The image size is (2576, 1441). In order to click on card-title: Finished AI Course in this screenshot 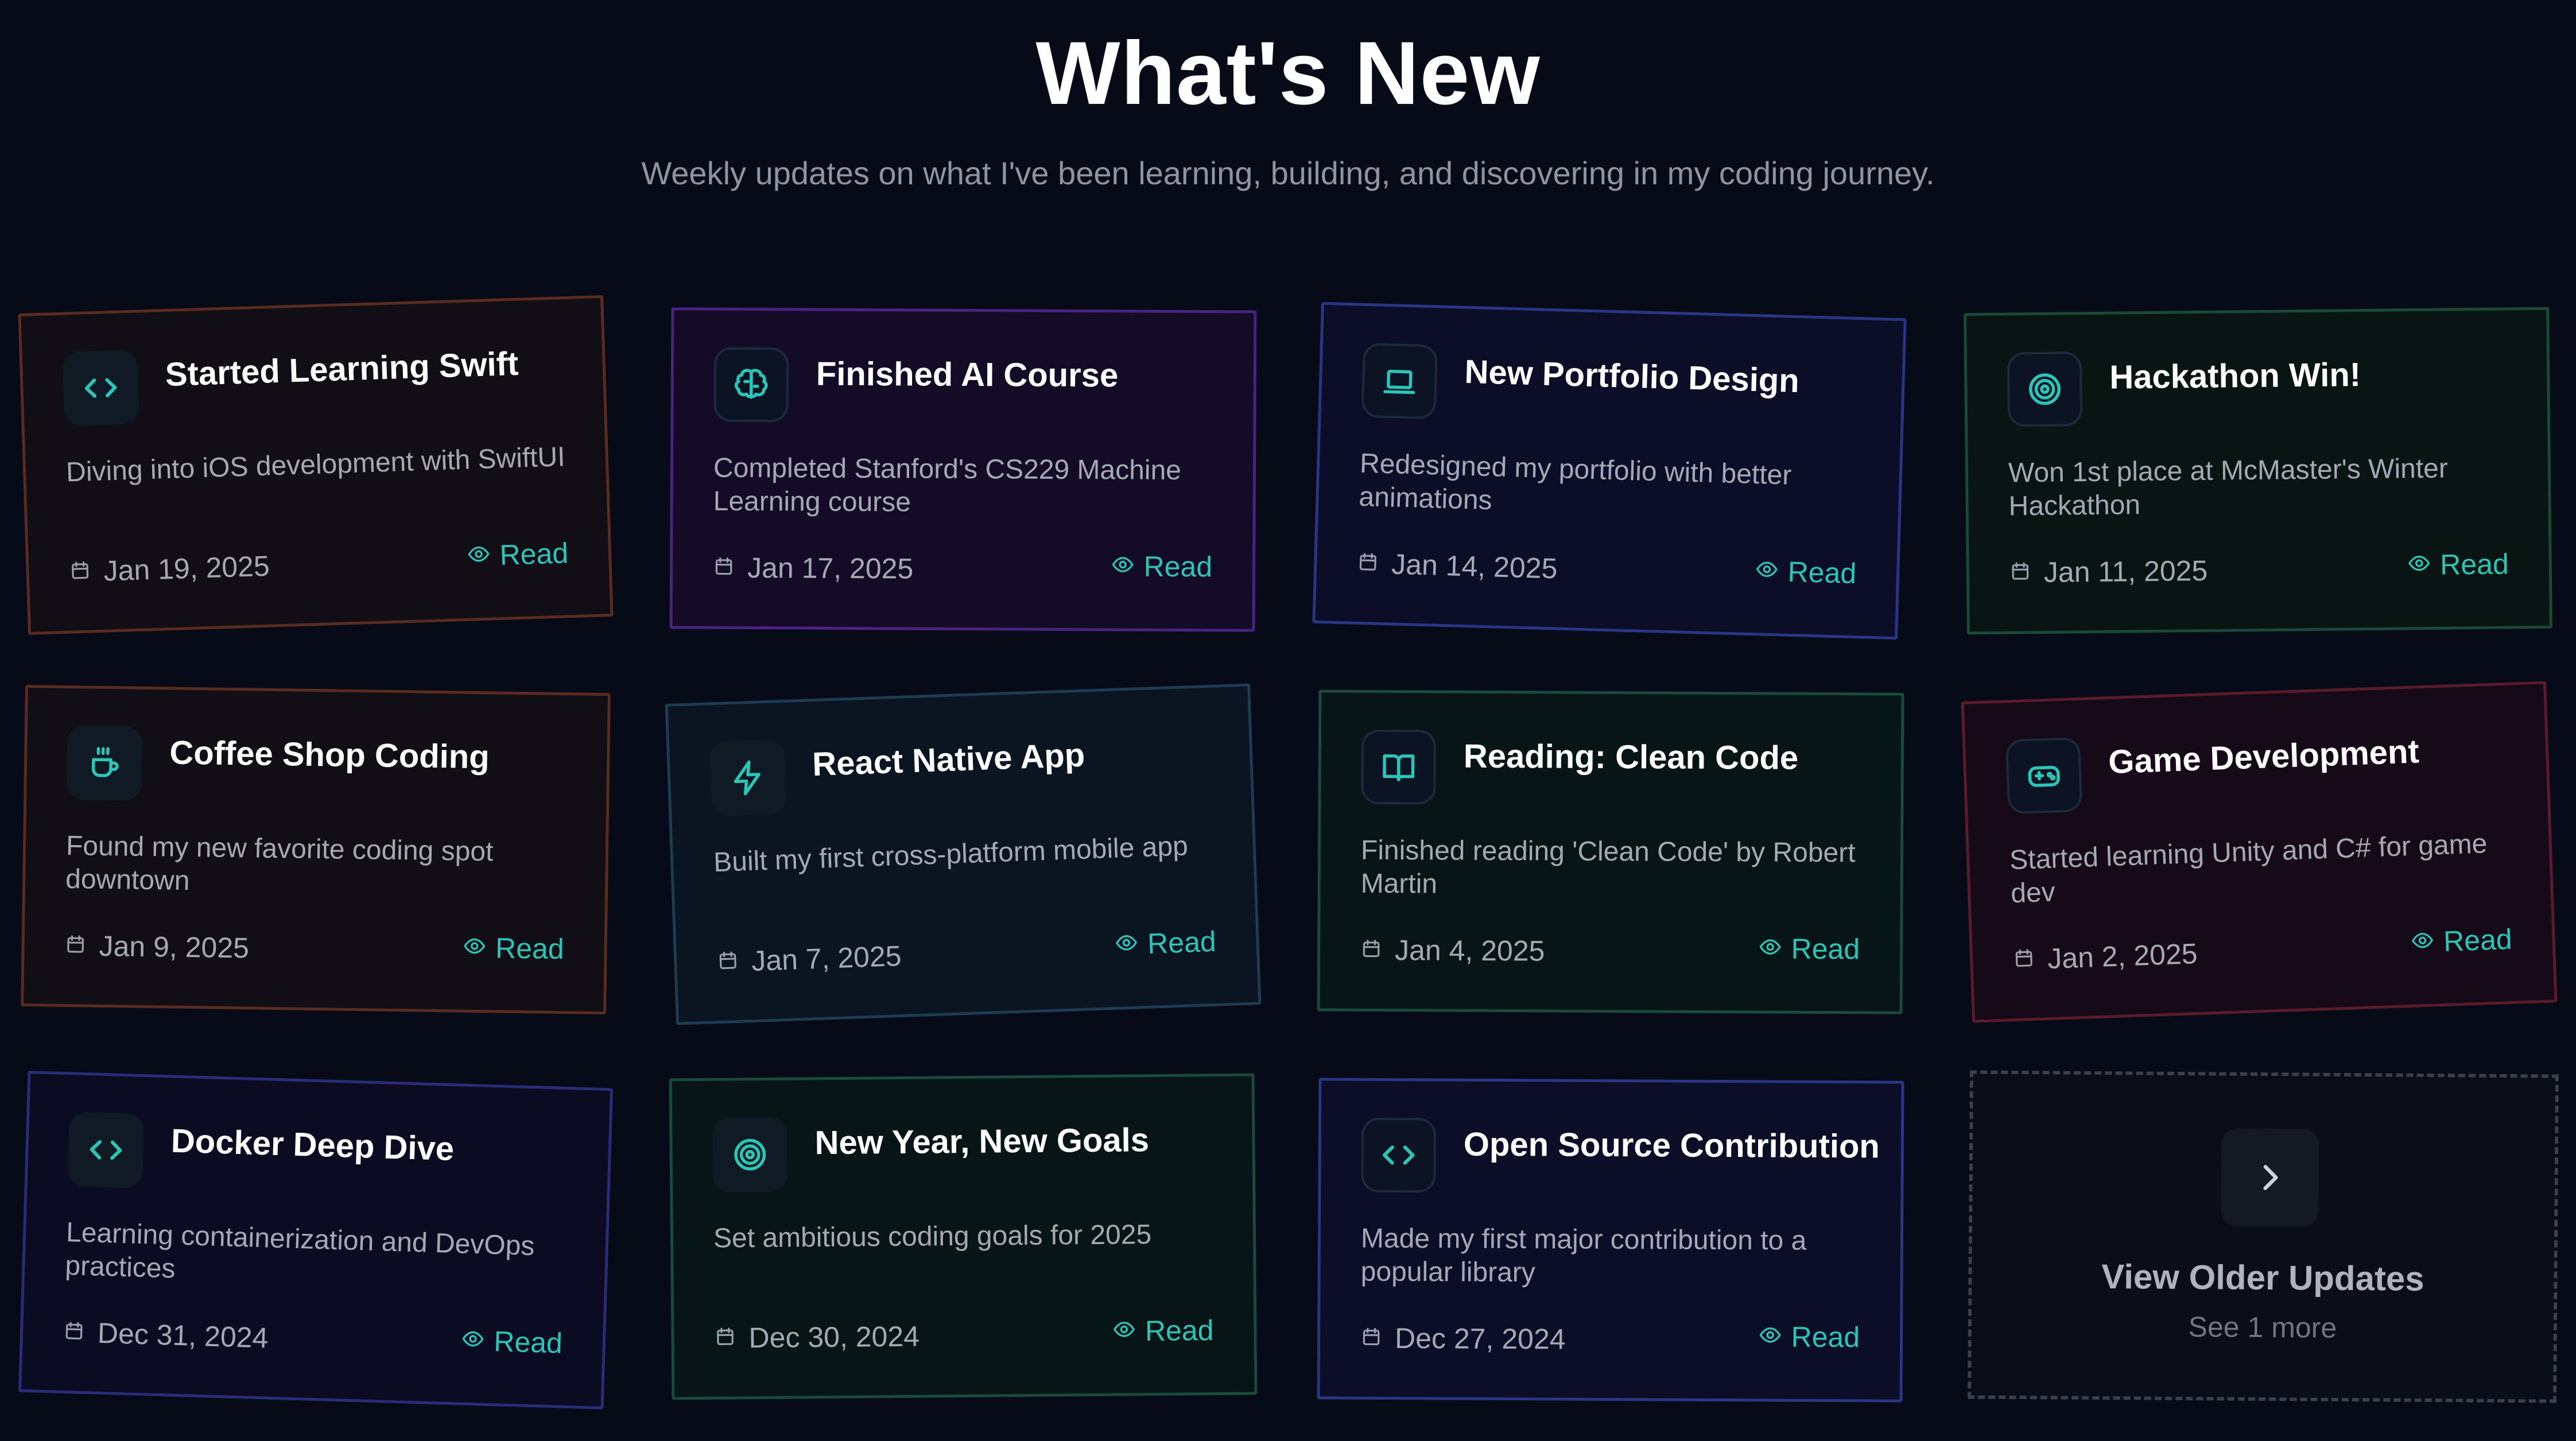, I will do `click(967, 374)`.